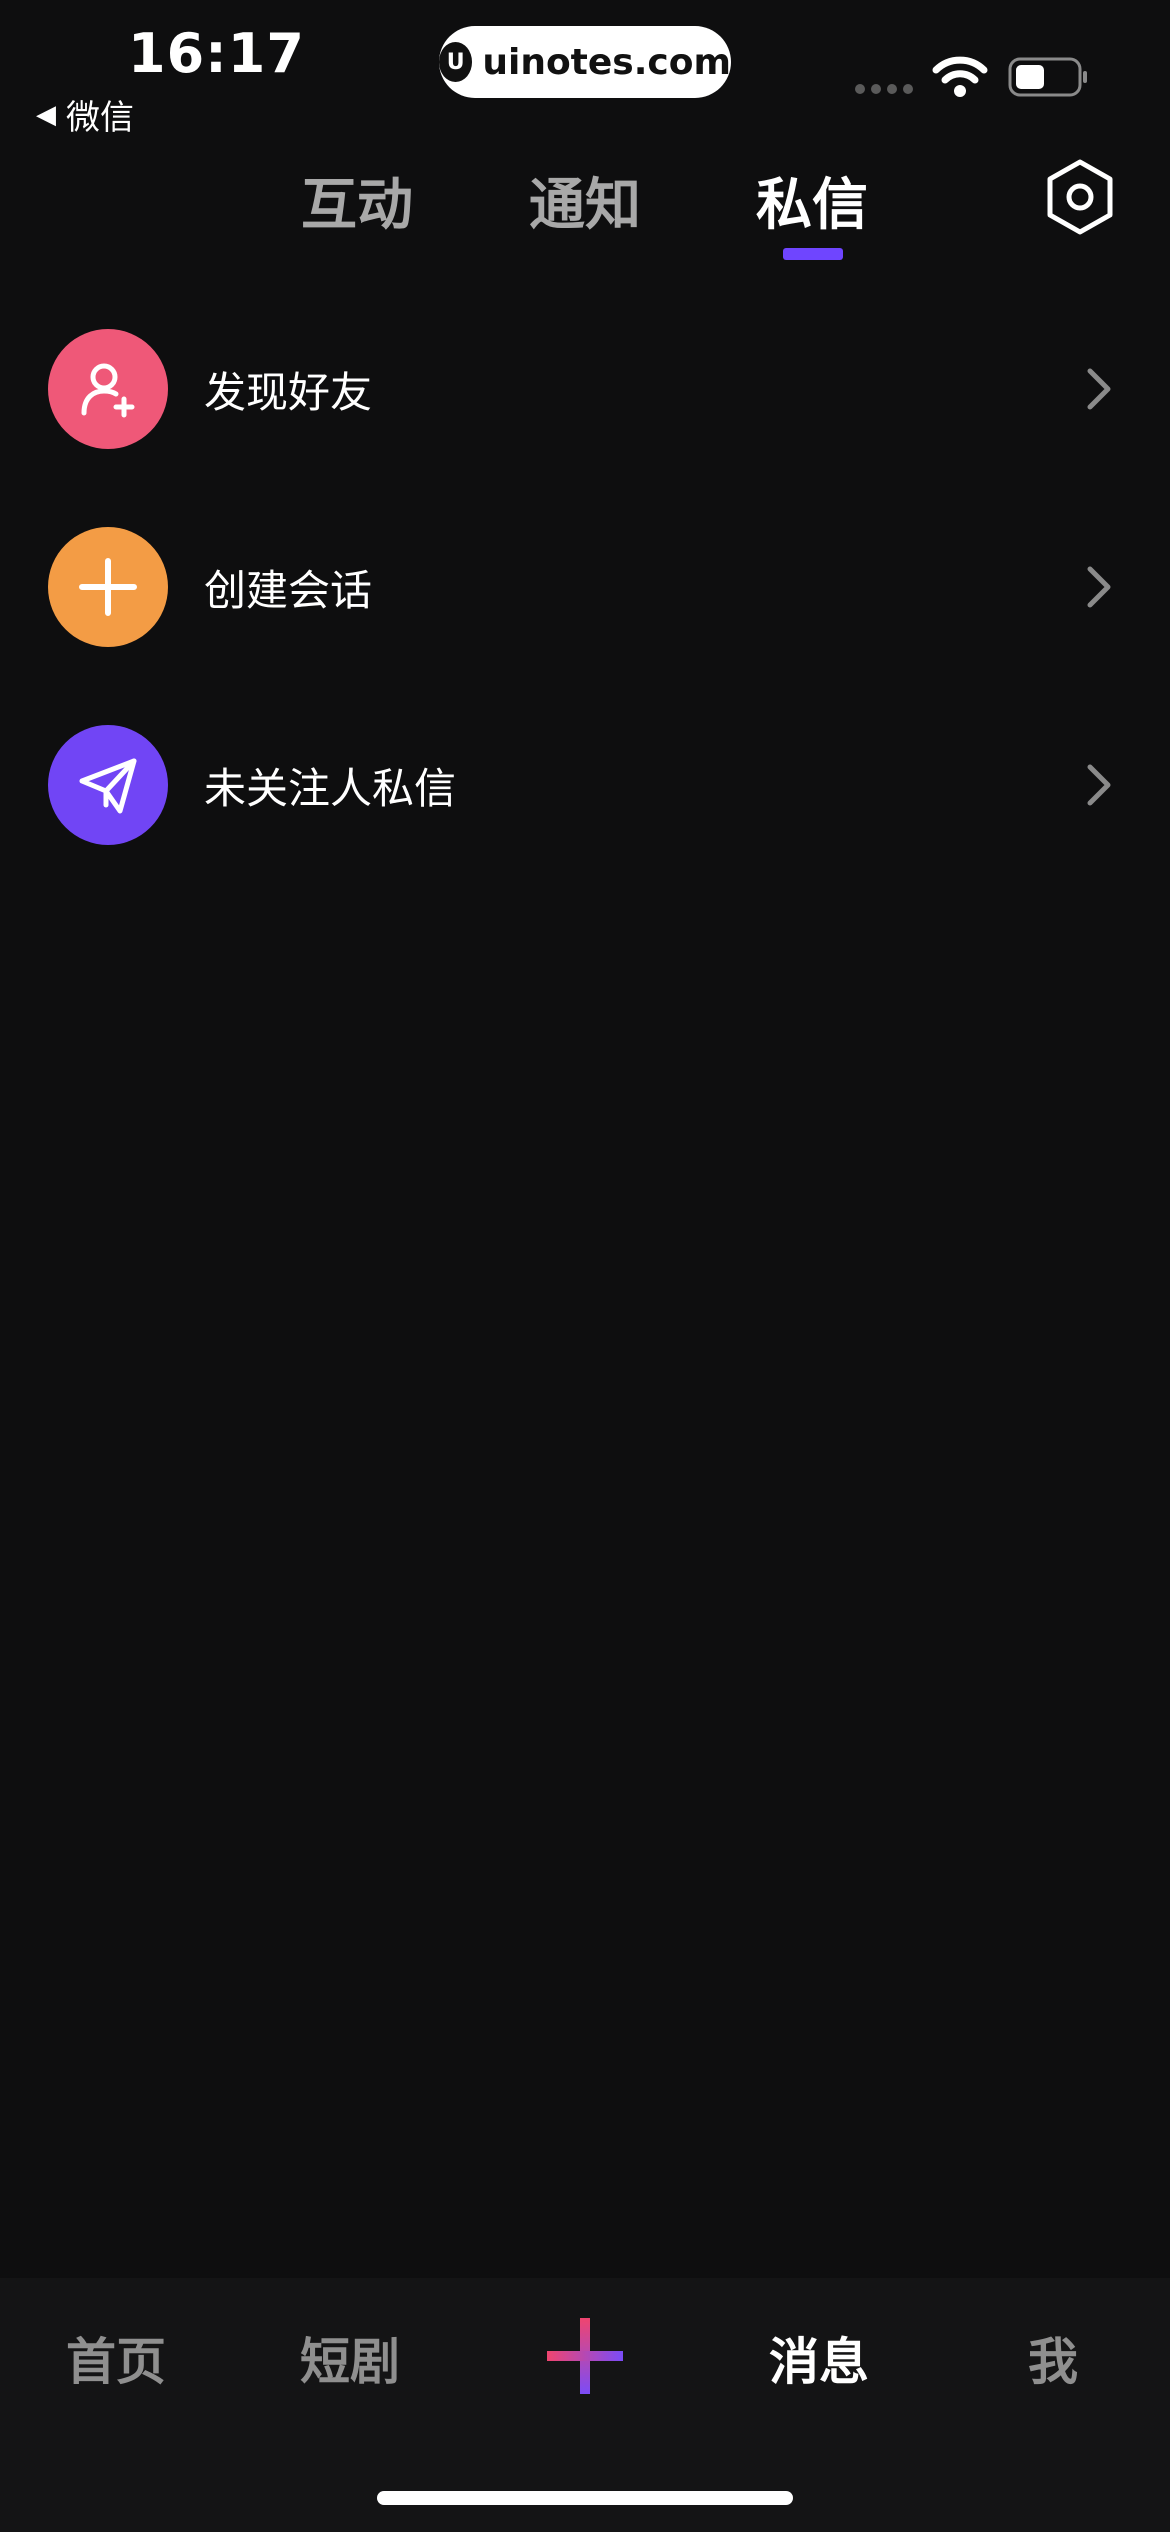 The image size is (1170, 2532). I want to click on nav-messages: 消息, so click(819, 2358).